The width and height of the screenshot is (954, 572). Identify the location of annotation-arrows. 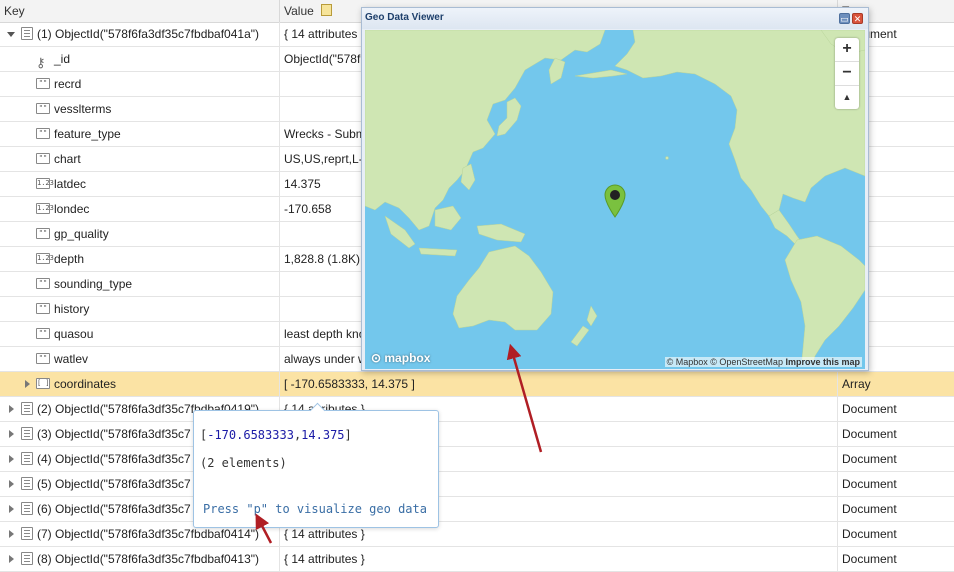
(399, 443).